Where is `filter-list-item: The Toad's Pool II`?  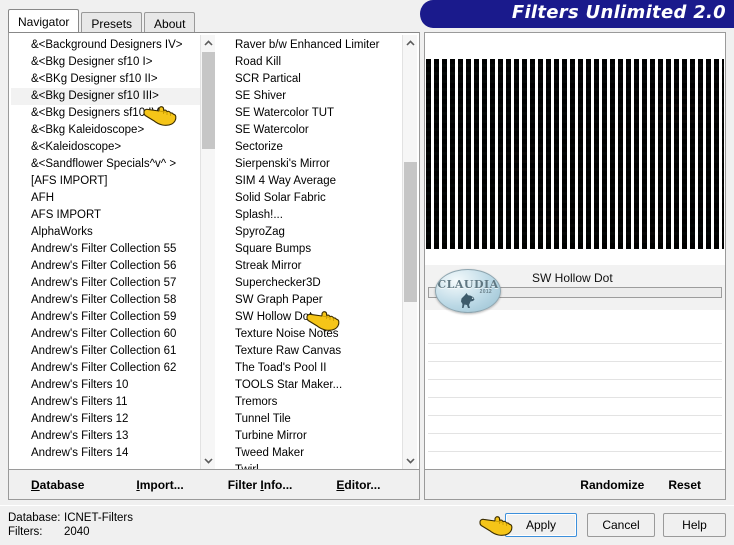 filter-list-item: The Toad's Pool II is located at coordinates (311, 368).